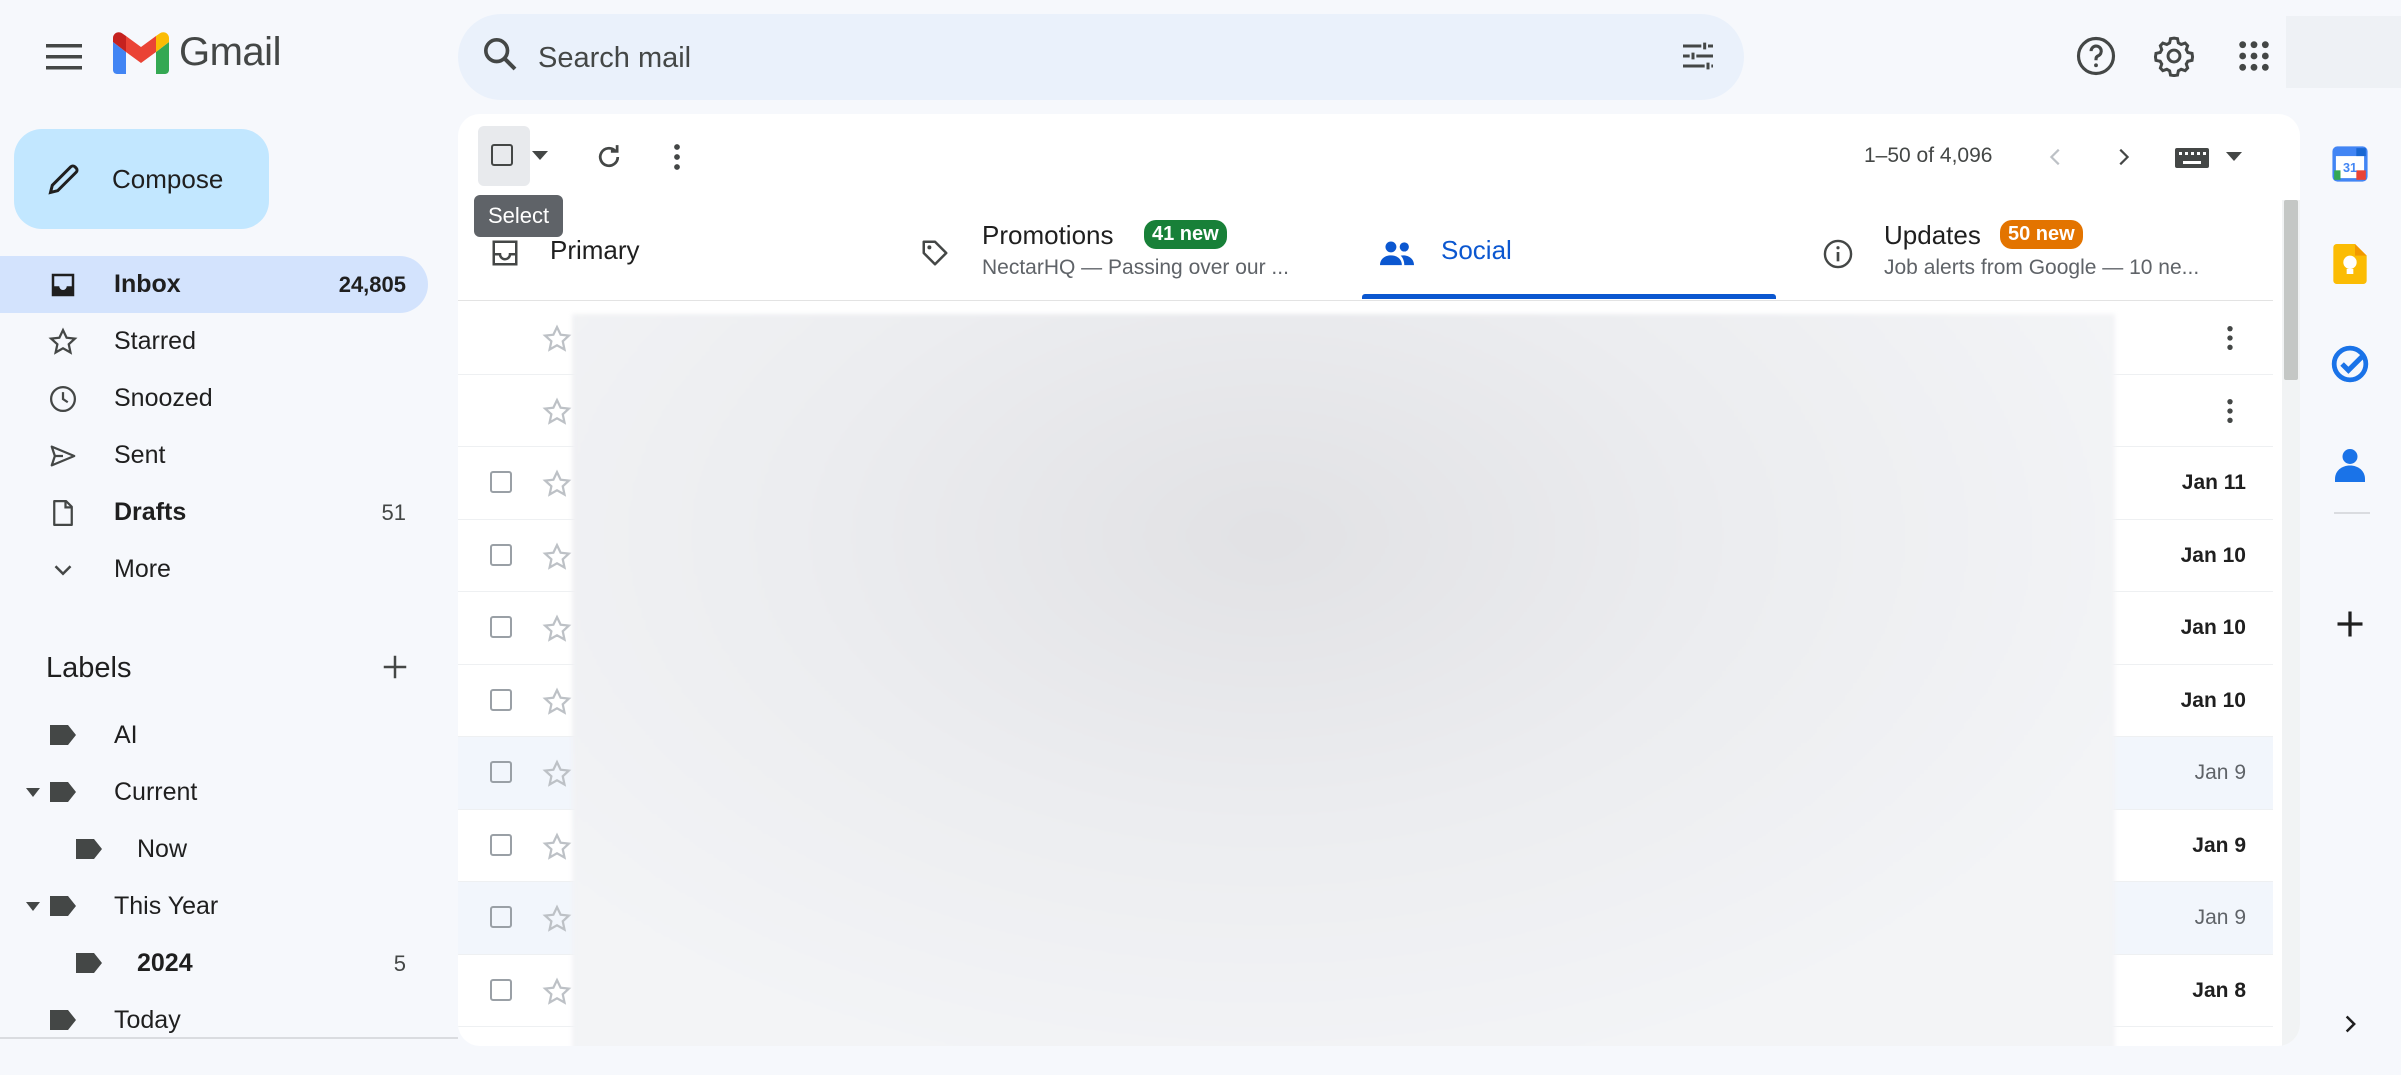  Describe the element at coordinates (63, 570) in the screenshot. I see `chevron-down-icon` at that location.